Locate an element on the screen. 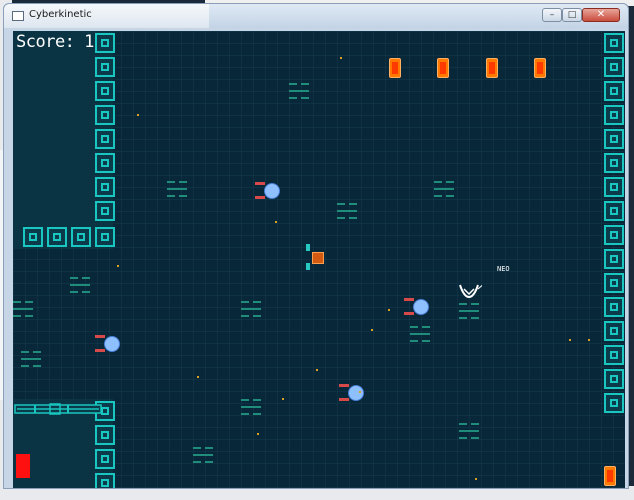 The image size is (634, 500). barrier-gate is located at coordinates (58, 409).